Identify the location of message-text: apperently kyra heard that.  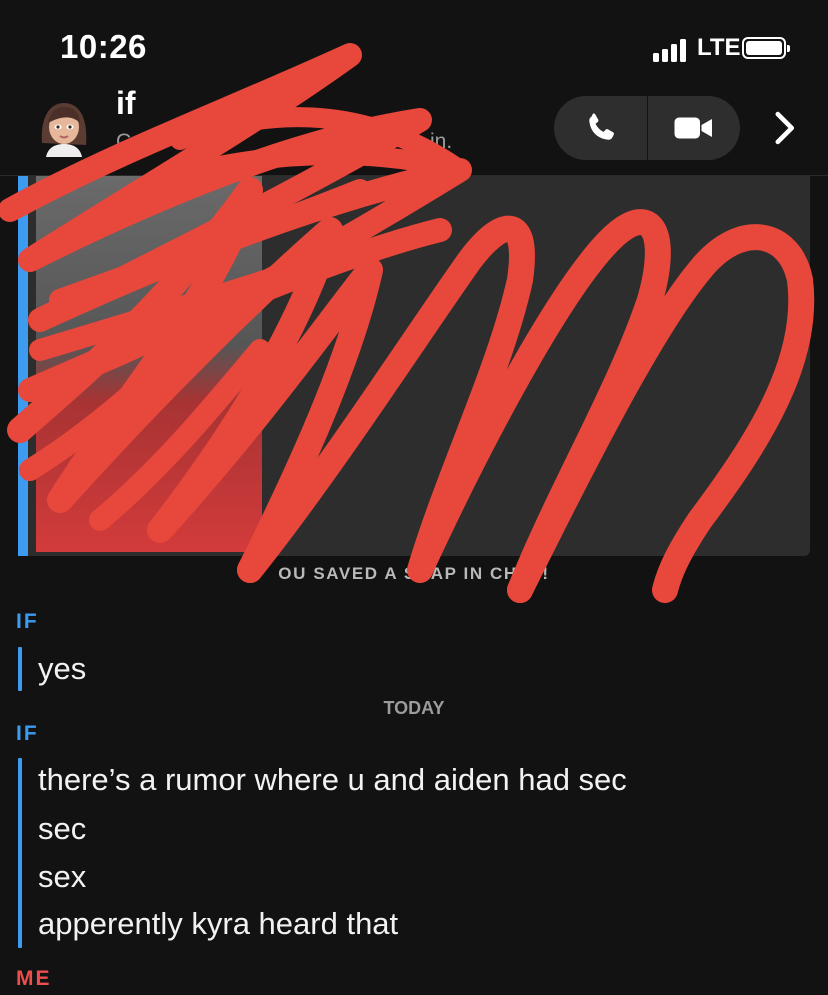
(218, 924).